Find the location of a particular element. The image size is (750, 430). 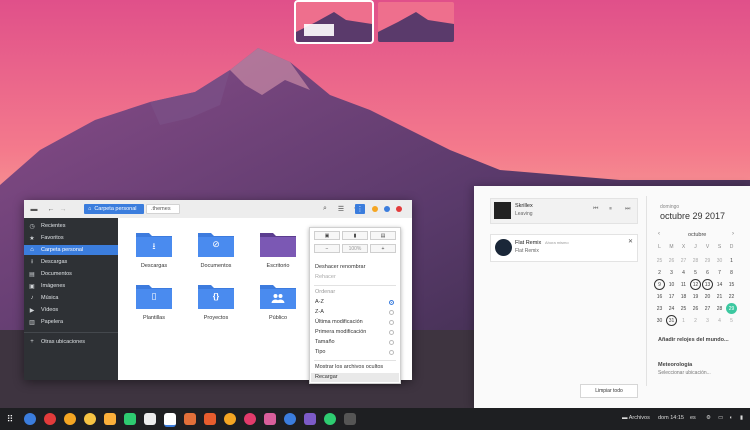

minimize-button is located at coordinates (375, 209).